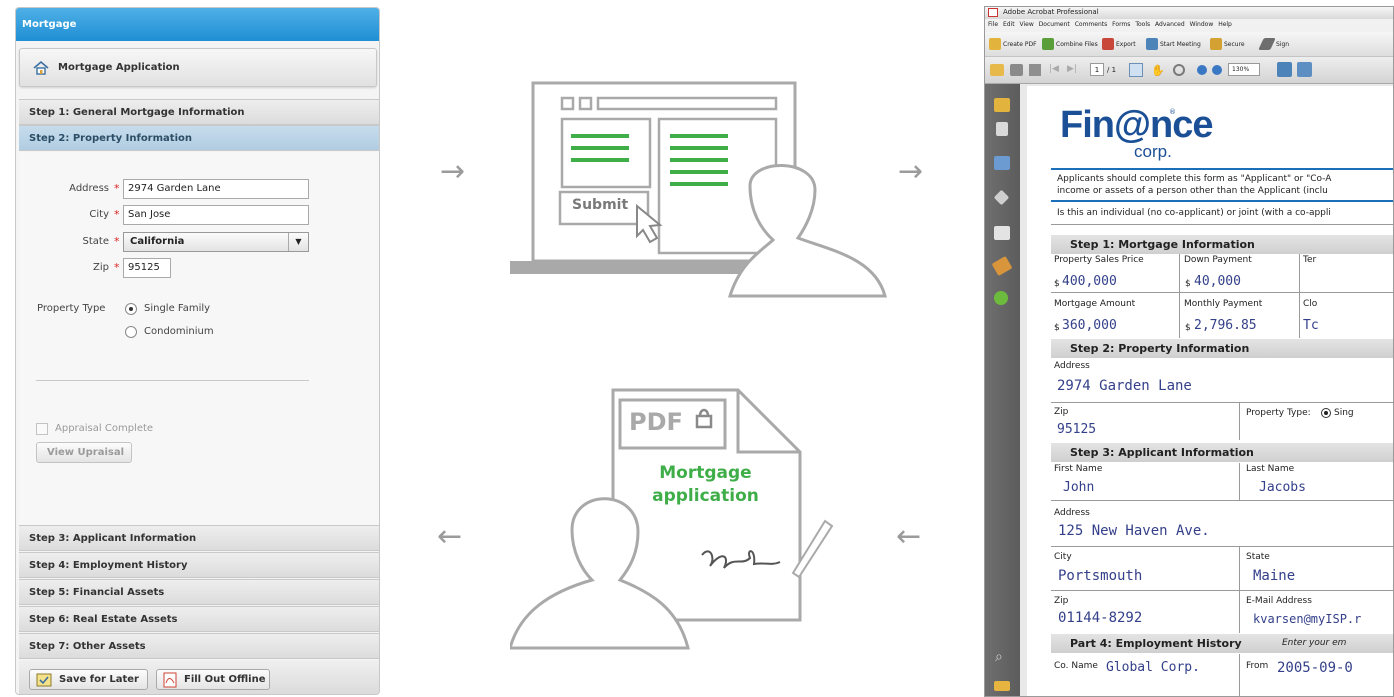  What do you see at coordinates (1035, 70) in the screenshot?
I see `save-disk-icon` at bounding box center [1035, 70].